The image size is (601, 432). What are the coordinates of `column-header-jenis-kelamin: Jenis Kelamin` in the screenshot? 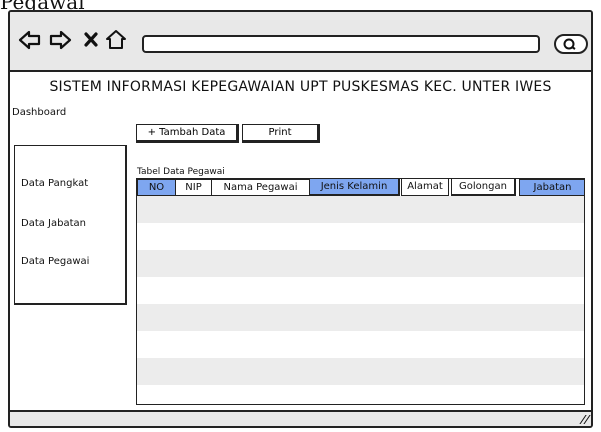 It's located at (354, 187).